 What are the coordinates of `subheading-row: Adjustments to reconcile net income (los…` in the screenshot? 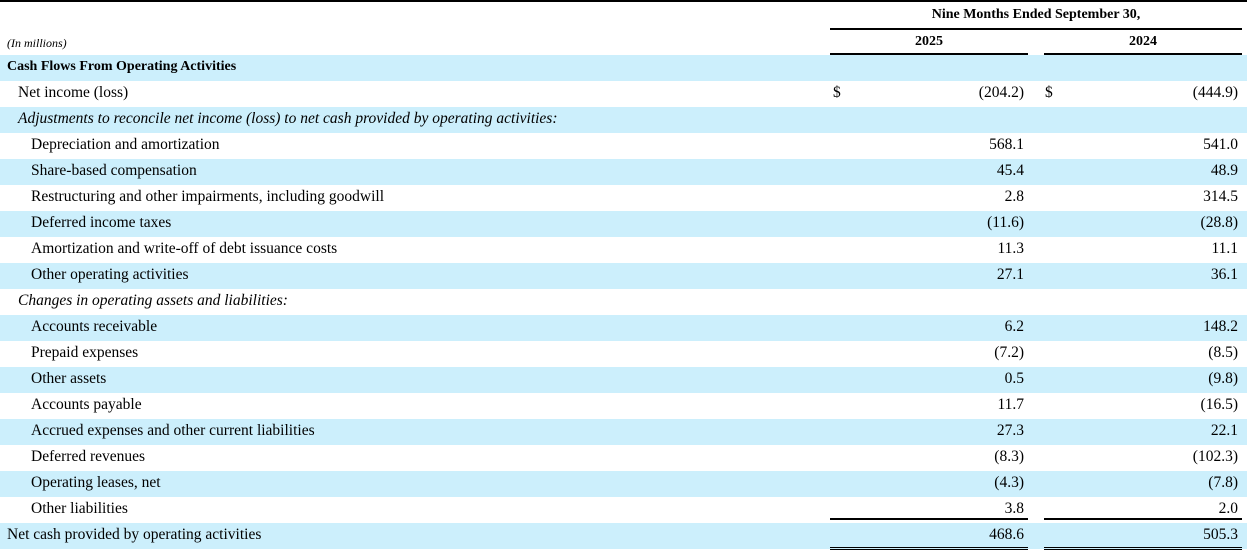 It's located at (623, 120).